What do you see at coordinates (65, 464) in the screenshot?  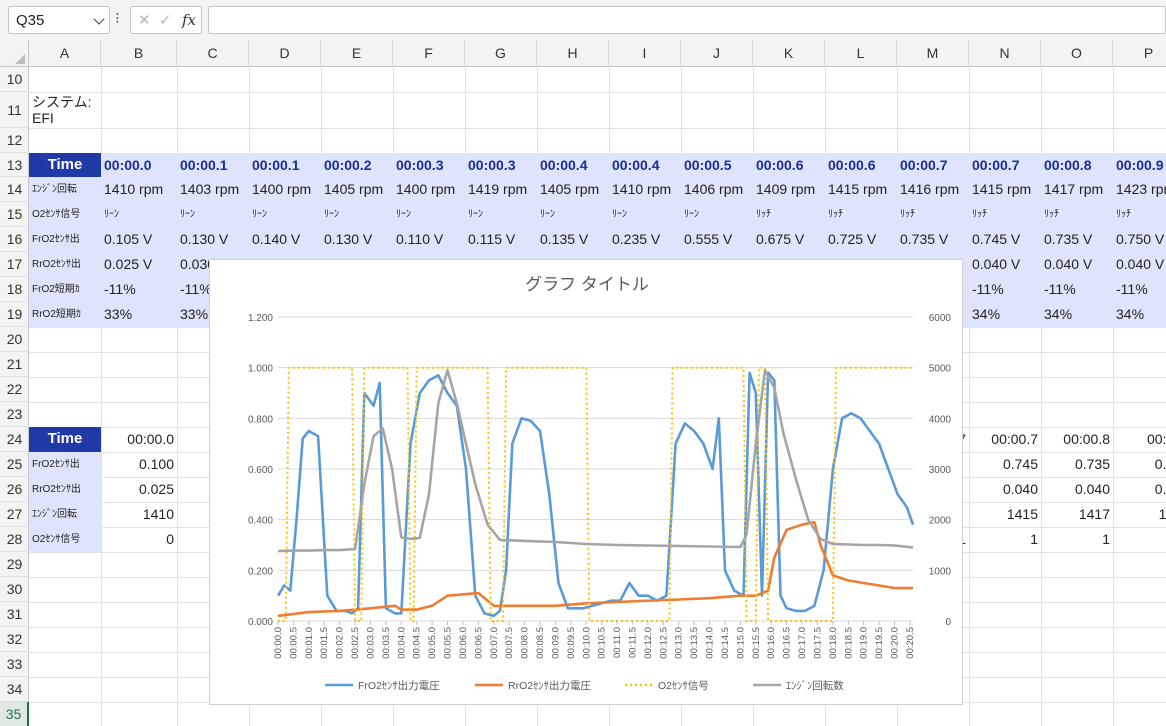 I see `table2-row-label: FrO2ｾﾝｻ出` at bounding box center [65, 464].